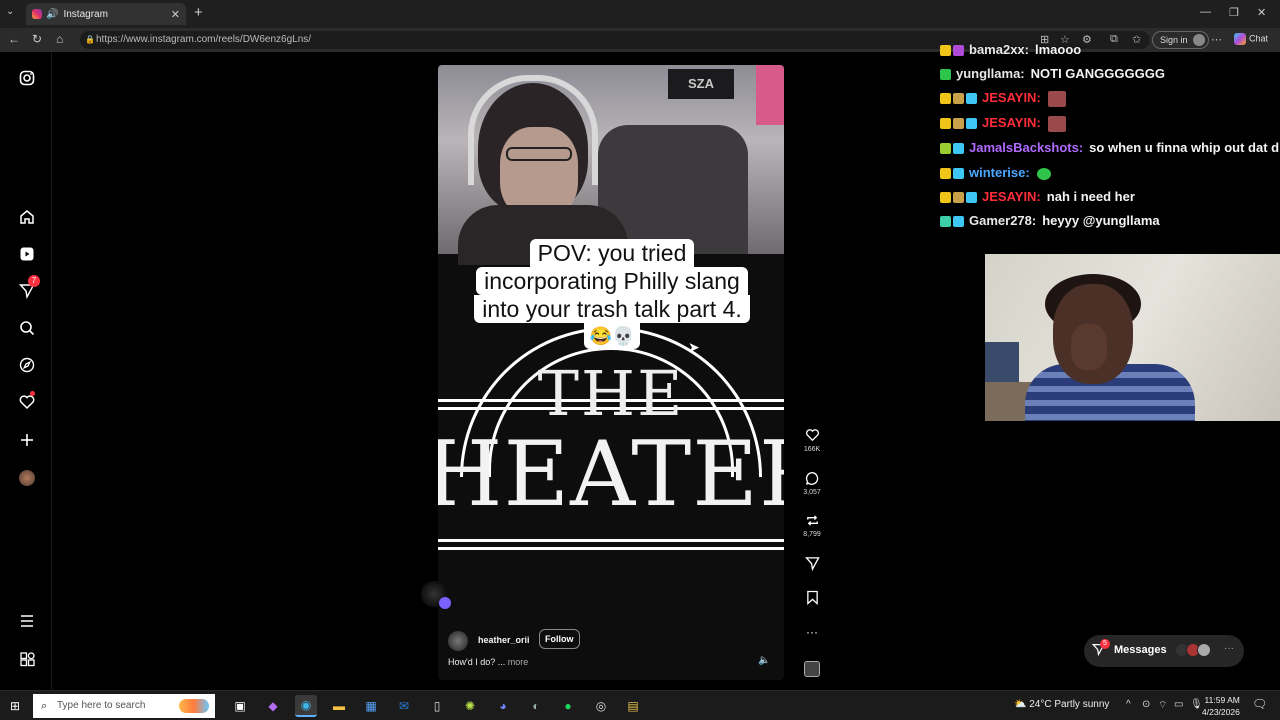 This screenshot has height=720, width=1280. I want to click on tab-close-icon: ✕, so click(175, 14).